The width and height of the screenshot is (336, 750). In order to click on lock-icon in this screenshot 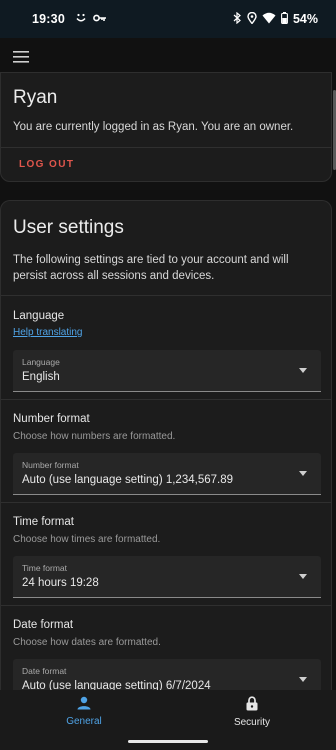, I will do `click(252, 705)`.